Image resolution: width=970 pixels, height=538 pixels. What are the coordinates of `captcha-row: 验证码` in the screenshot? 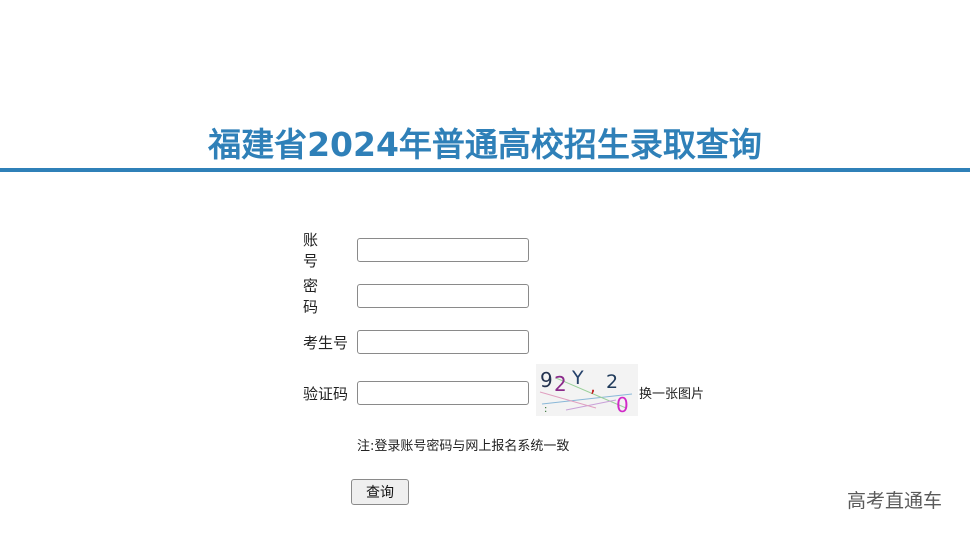 It's located at (416, 393).